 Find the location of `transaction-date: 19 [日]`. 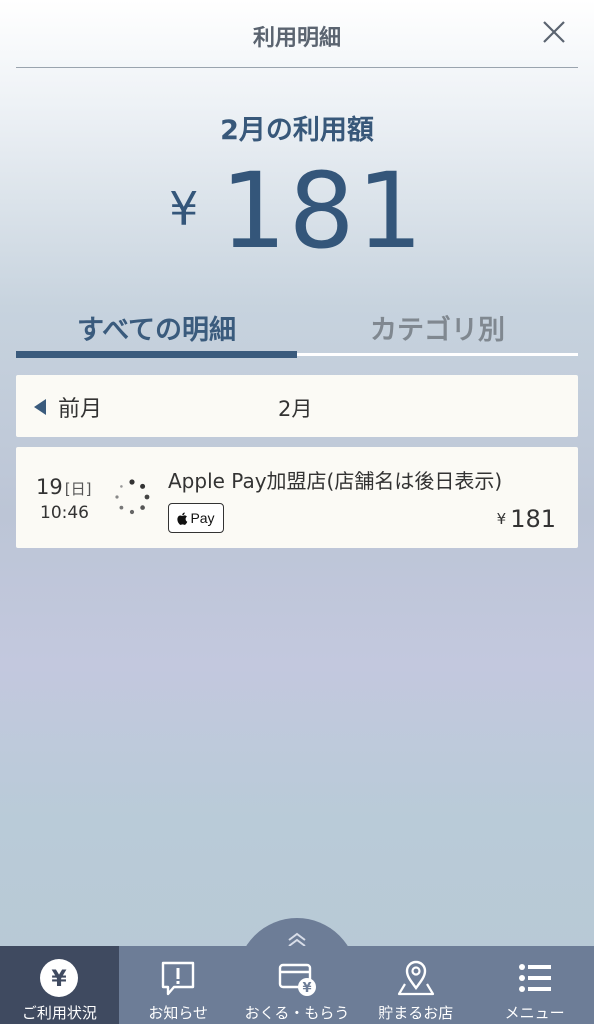

transaction-date: 19 [日] is located at coordinates (63, 487).